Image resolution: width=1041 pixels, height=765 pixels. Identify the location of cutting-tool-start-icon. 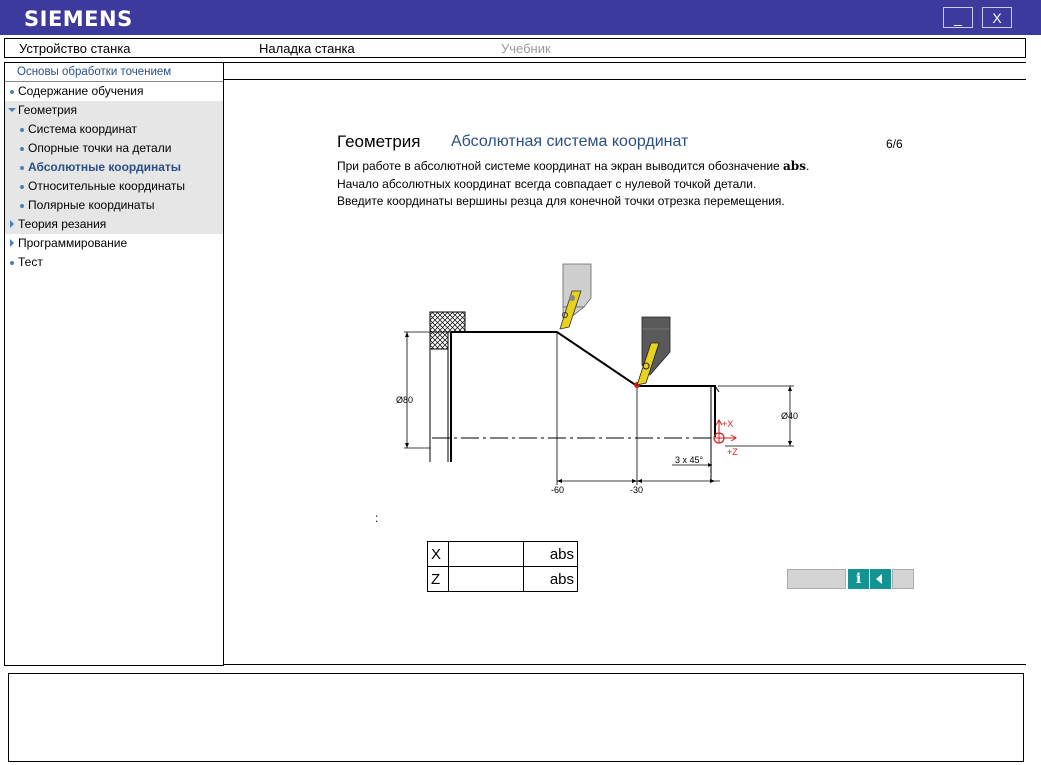
(575, 296).